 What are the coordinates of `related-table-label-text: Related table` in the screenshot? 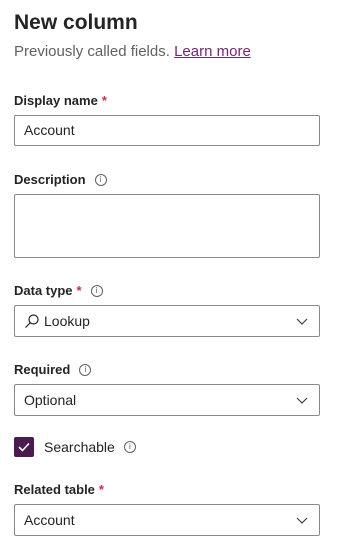 It's located at (54, 489).